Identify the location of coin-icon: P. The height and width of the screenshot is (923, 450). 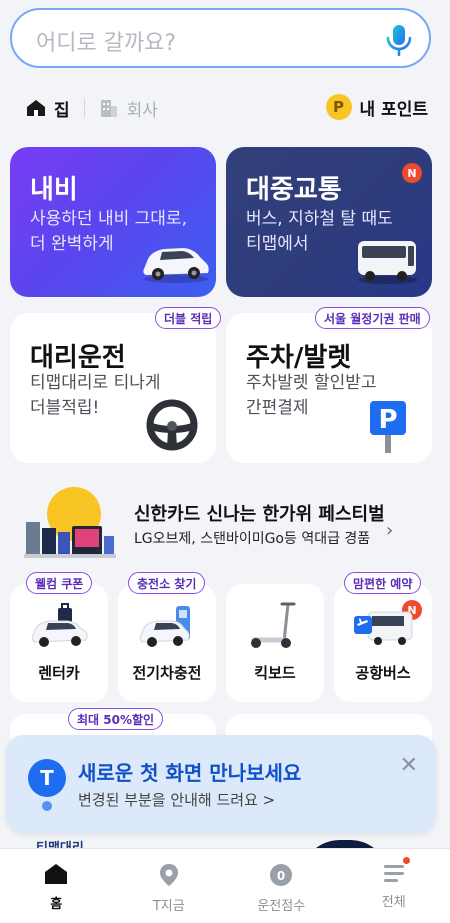
(338, 107).